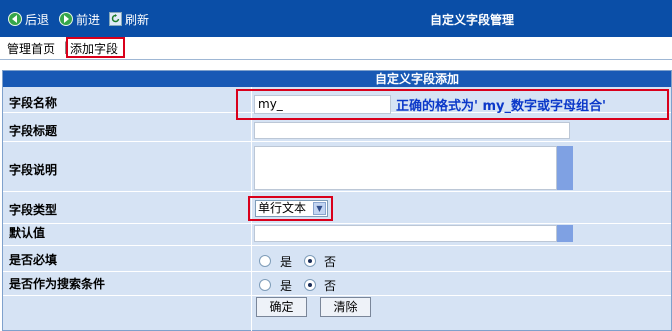 This screenshot has width=672, height=331. Describe the element at coordinates (31, 48) in the screenshot. I see `breadcrumb-home-link: 管理首页` at that location.